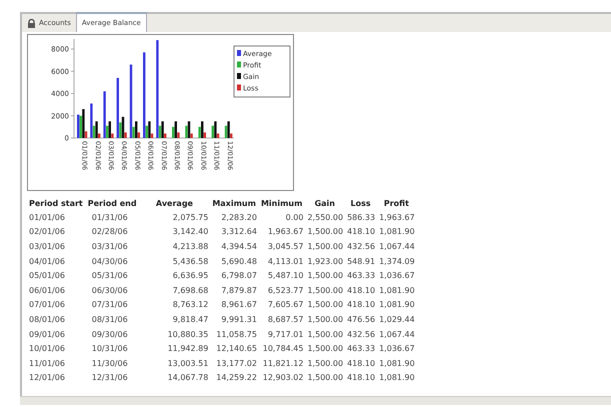 This screenshot has width=611, height=407. I want to click on column-header: Maximum, so click(234, 204).